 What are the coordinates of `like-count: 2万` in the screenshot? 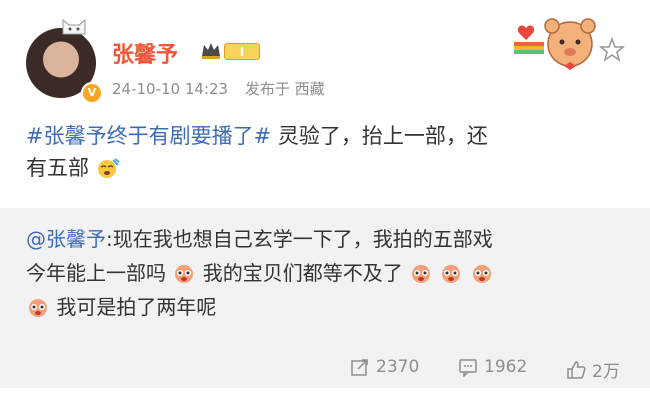 It's located at (606, 372).